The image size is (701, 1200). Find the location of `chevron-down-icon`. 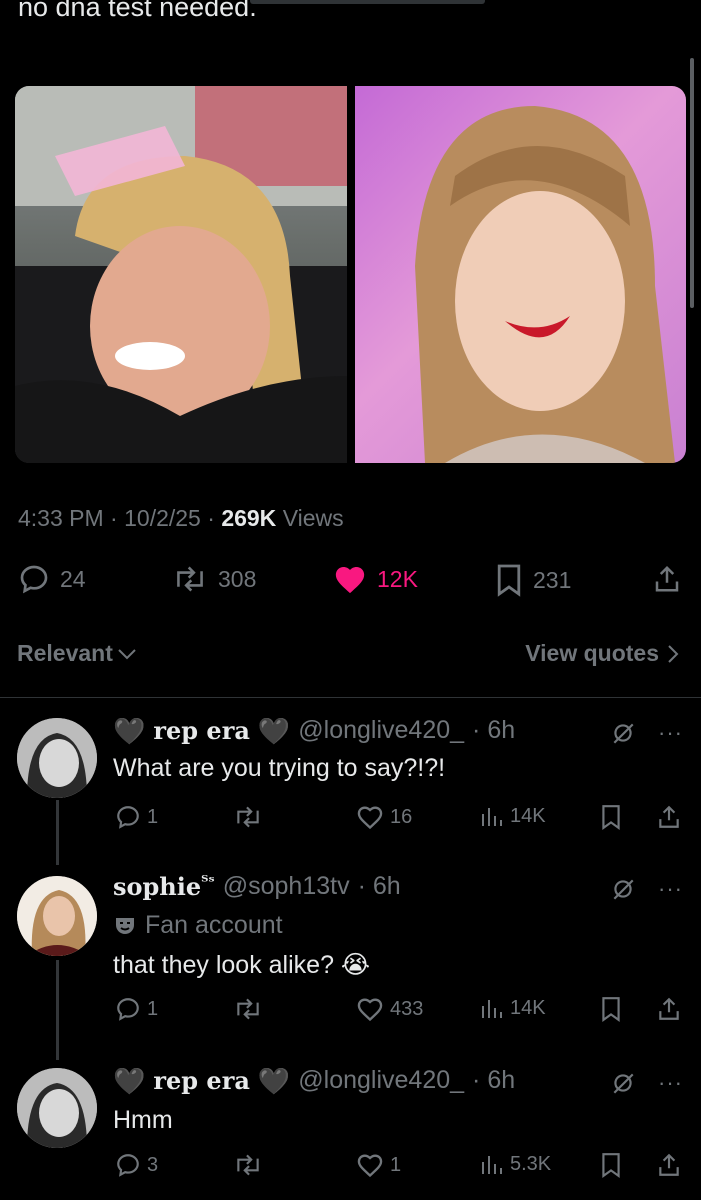

chevron-down-icon is located at coordinates (127, 653).